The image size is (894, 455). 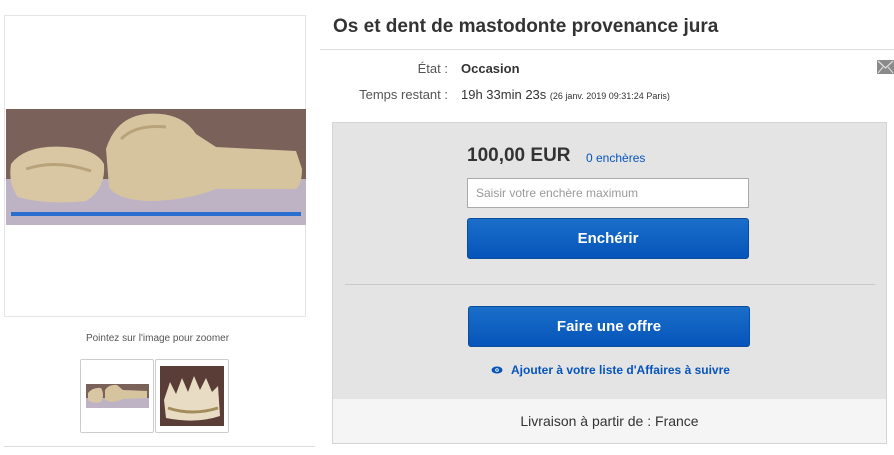 I want to click on shipping-info: Livraison à partir de : France, so click(x=609, y=421).